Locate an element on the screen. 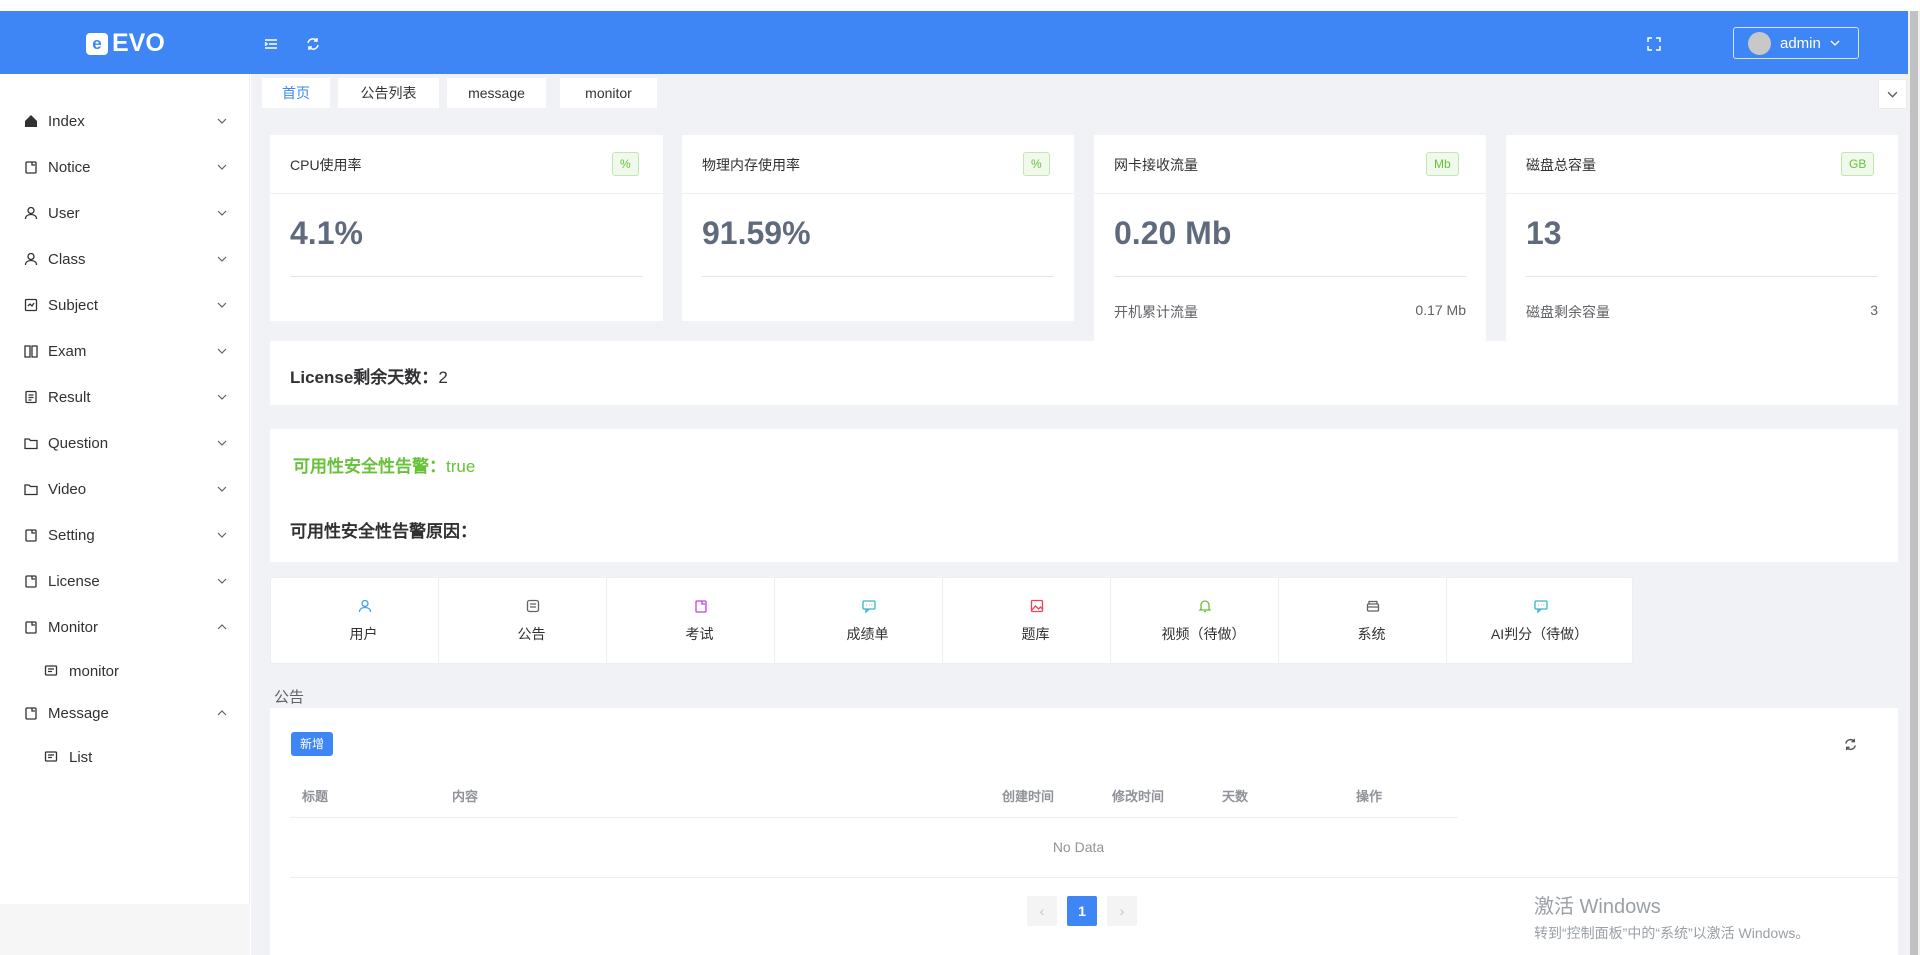  stat-title: CPU使用率 is located at coordinates (326, 165).